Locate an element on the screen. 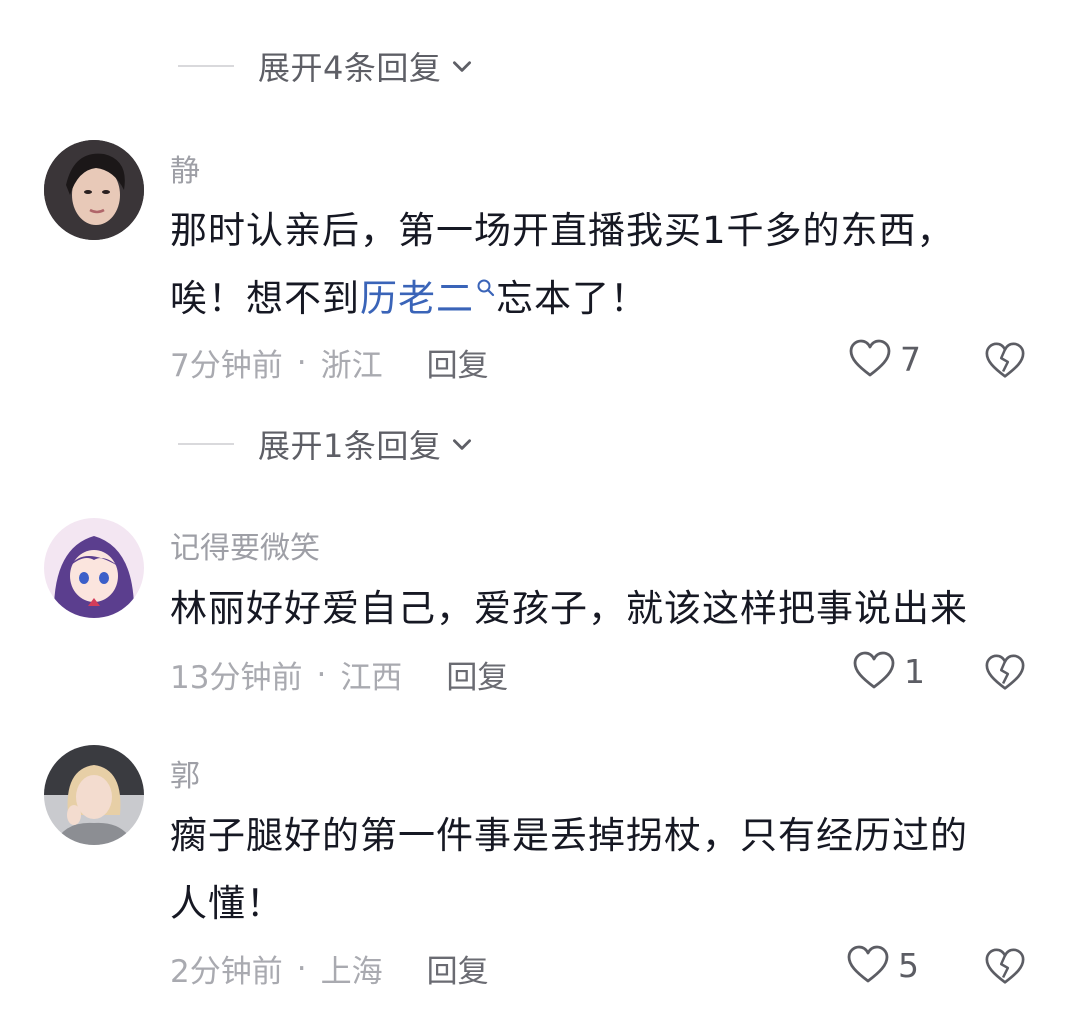 The image size is (1079, 1029). comment-content: 林丽好好爱自己，爱孩子，就该这样把事说出来 is located at coordinates (605, 609).